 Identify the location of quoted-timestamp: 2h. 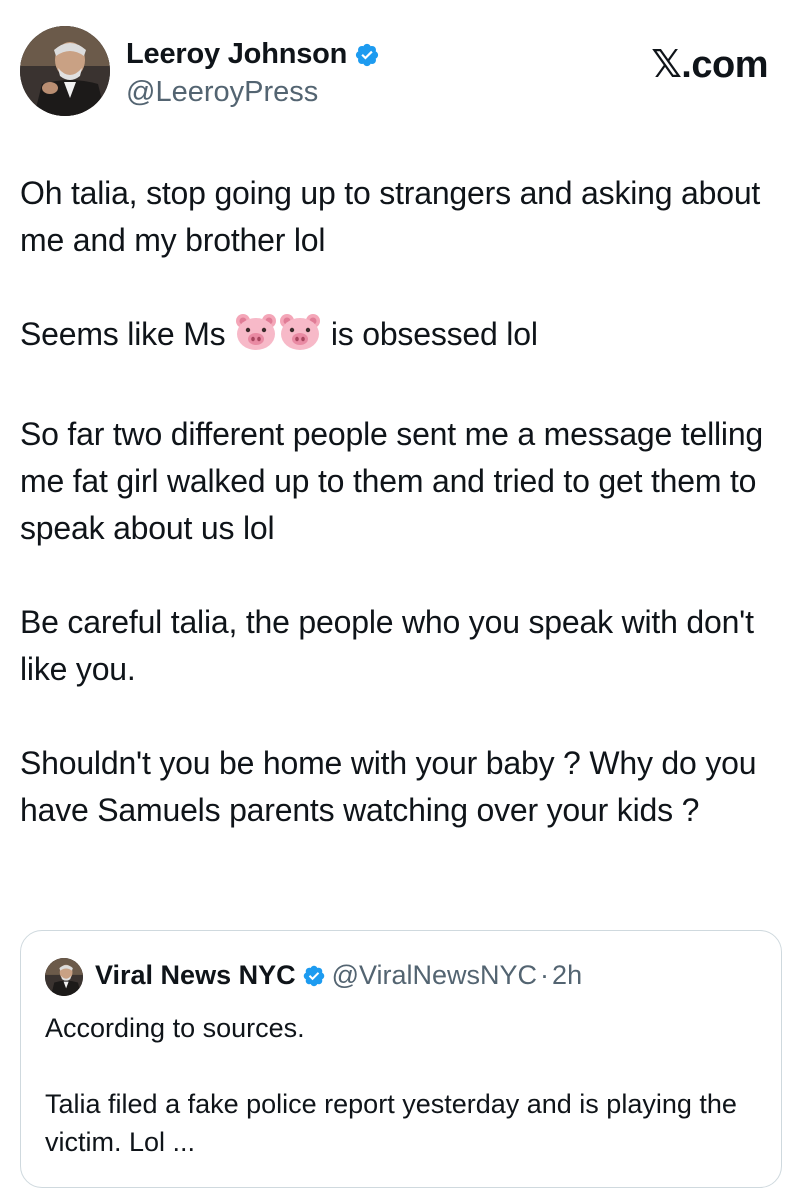
(567, 975).